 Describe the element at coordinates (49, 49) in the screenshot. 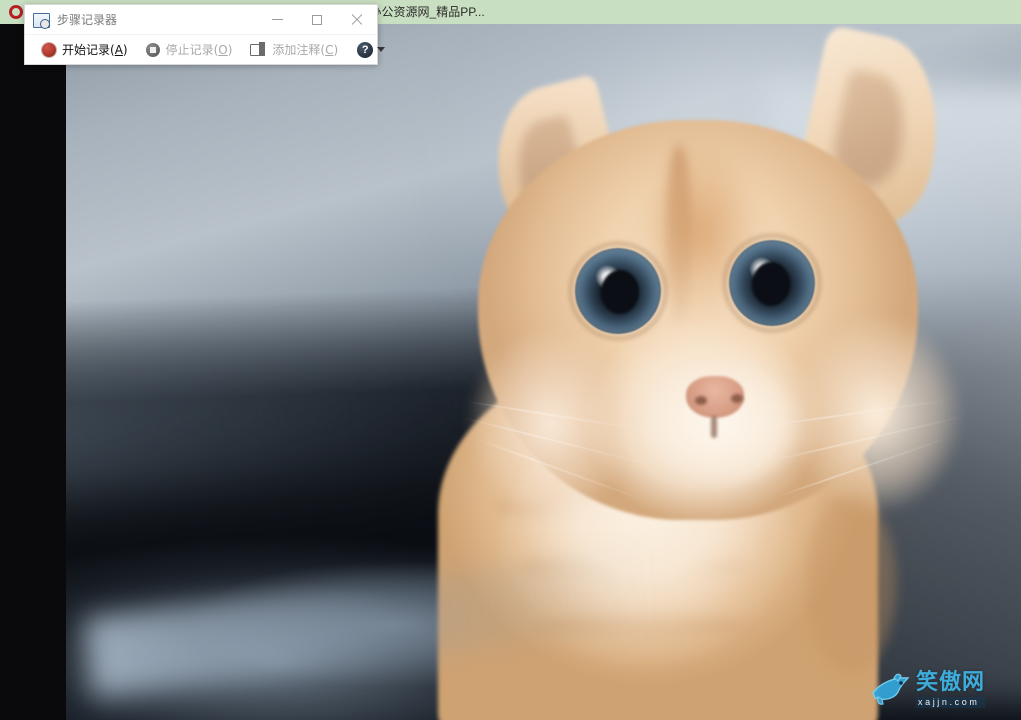

I see `record-icon` at that location.